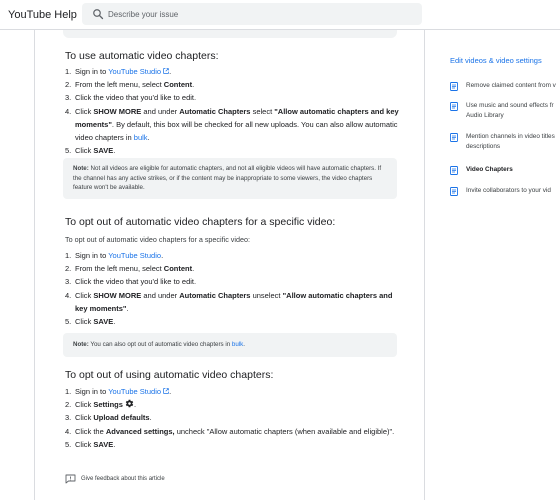  What do you see at coordinates (262, 111) in the screenshot?
I see `step-text: select` at bounding box center [262, 111].